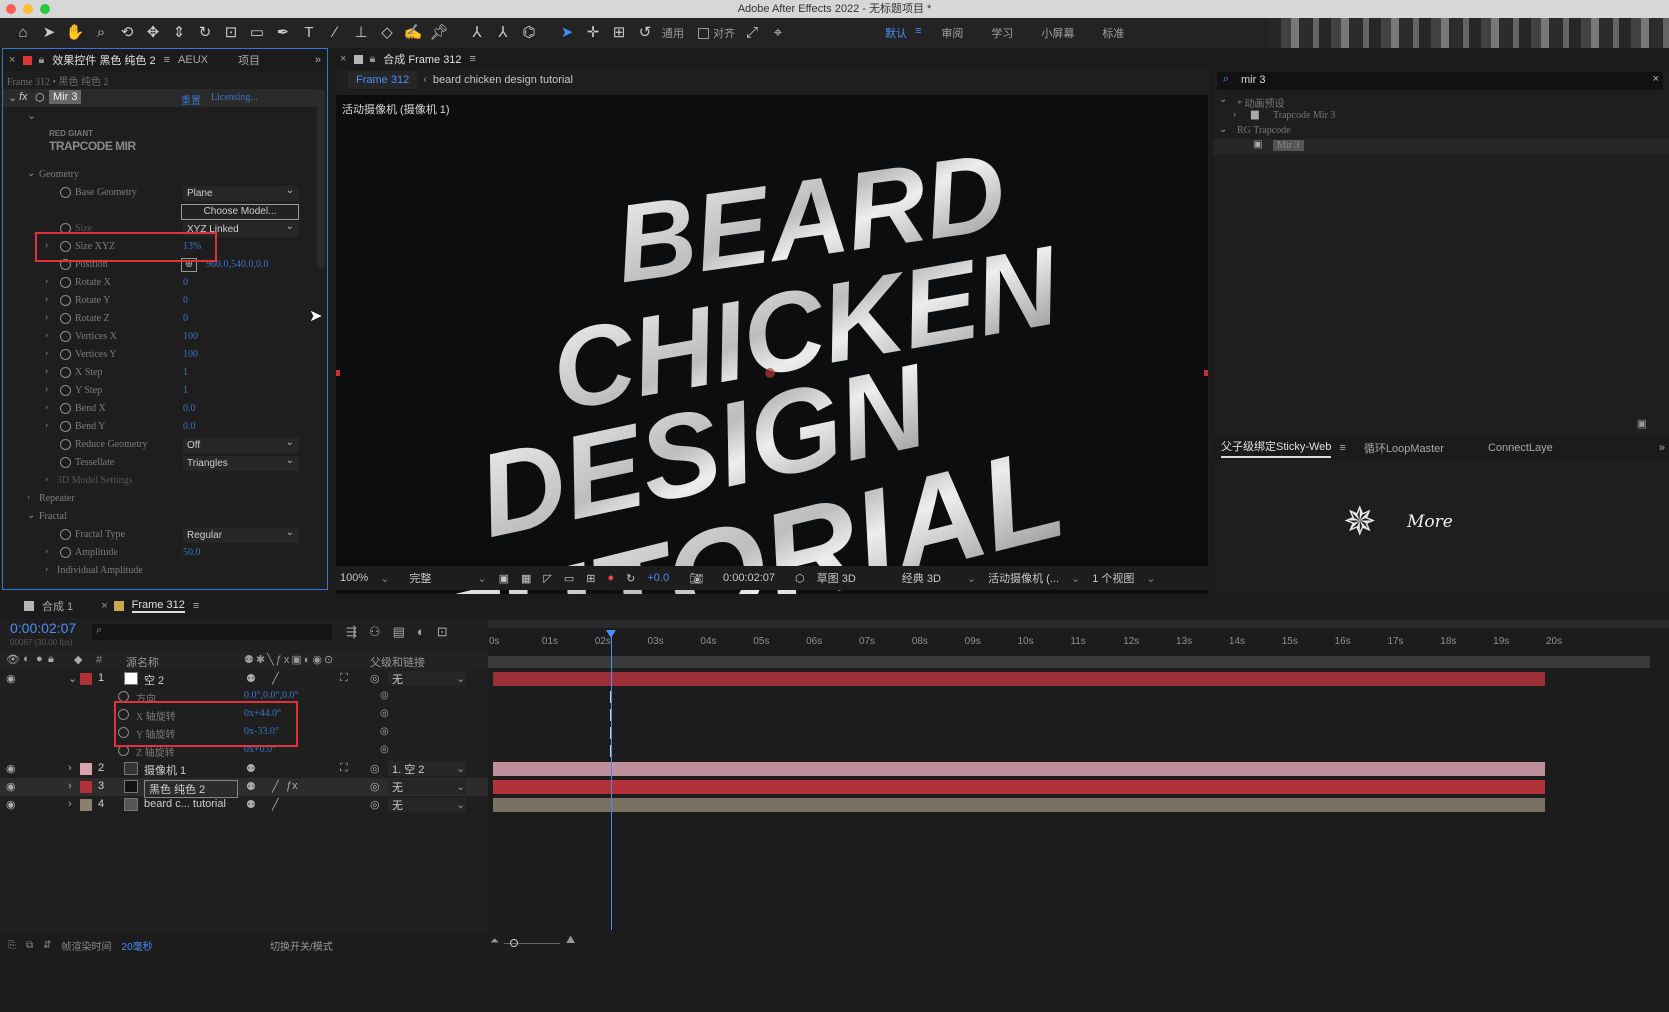 This screenshot has width=1669, height=1012. Describe the element at coordinates (205, 33) in the screenshot. I see `rotate-icon: ↻` at that location.